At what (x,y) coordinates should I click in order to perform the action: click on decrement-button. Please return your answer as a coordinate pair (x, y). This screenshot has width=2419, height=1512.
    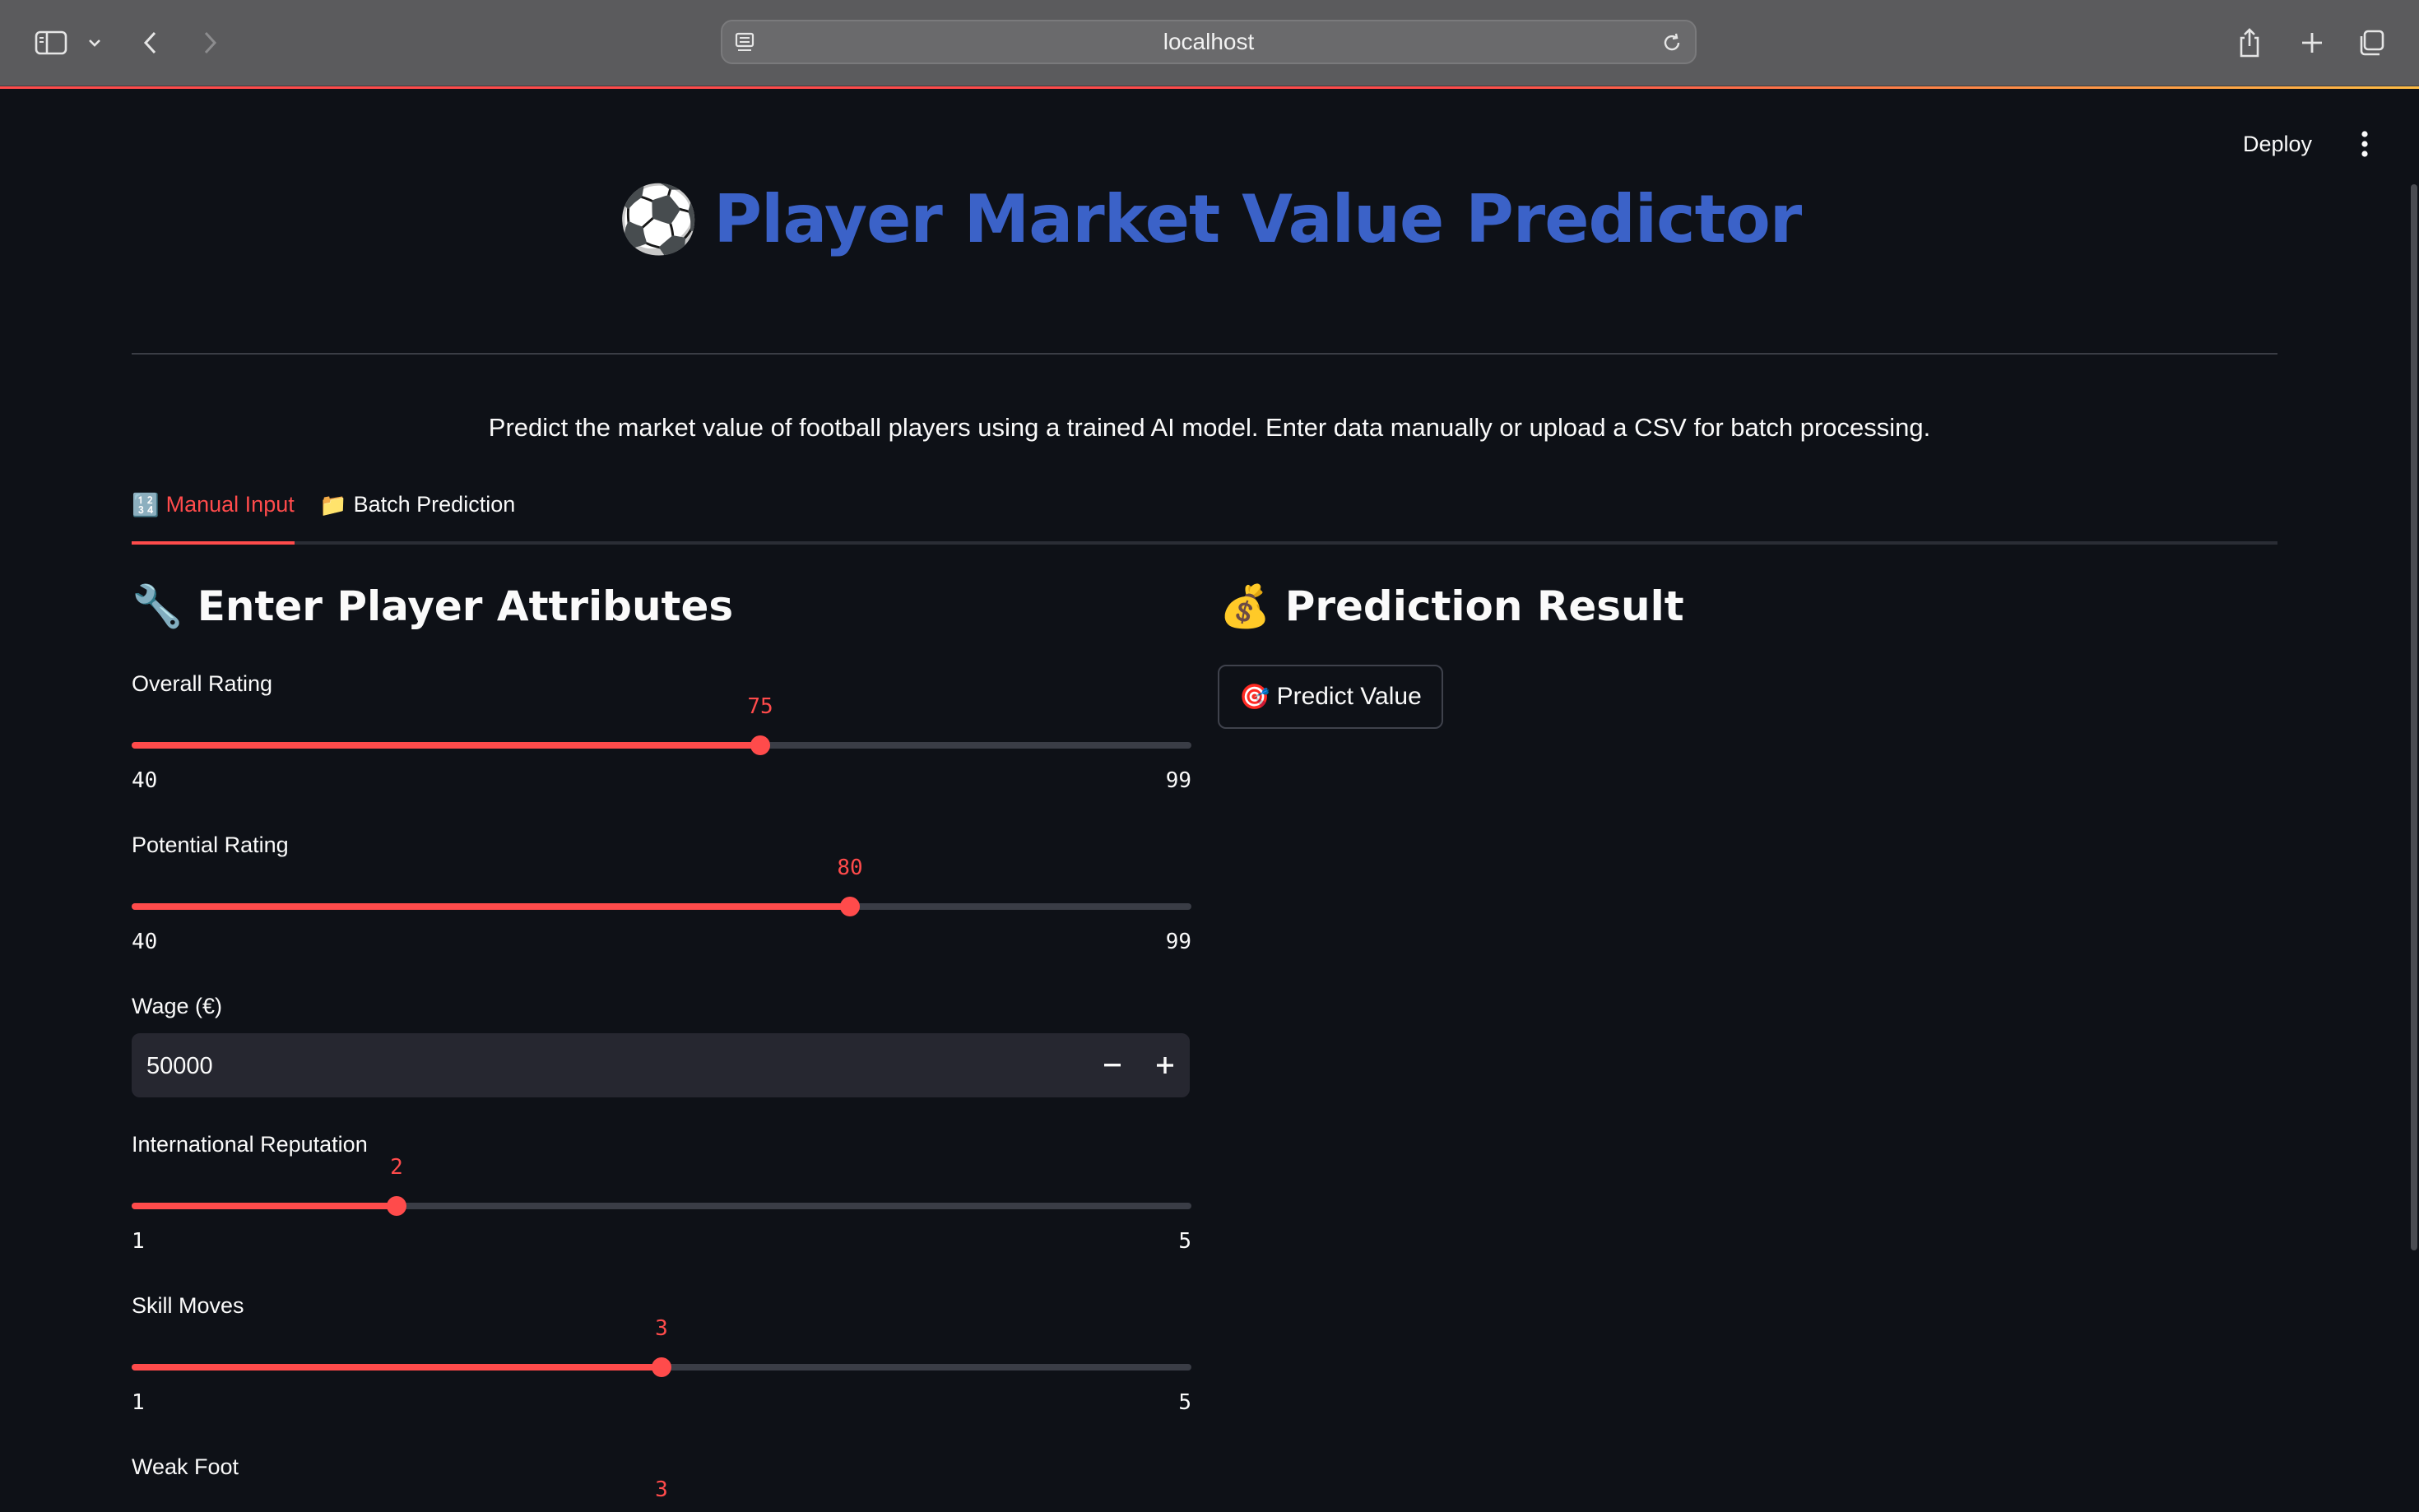
    Looking at the image, I should click on (1112, 1065).